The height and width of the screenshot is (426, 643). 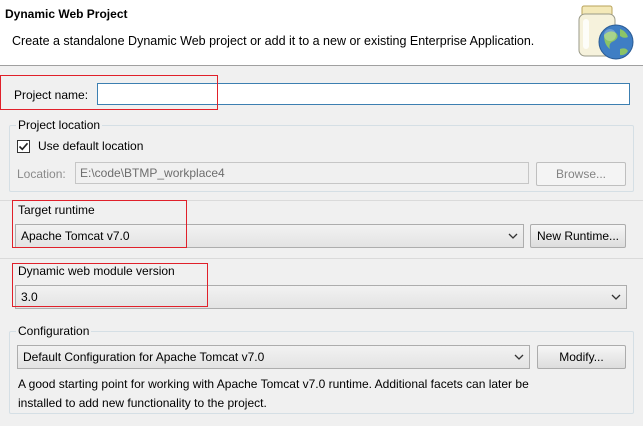 What do you see at coordinates (302, 173) in the screenshot?
I see `location-input: E:\code\BTMP_workplace4` at bounding box center [302, 173].